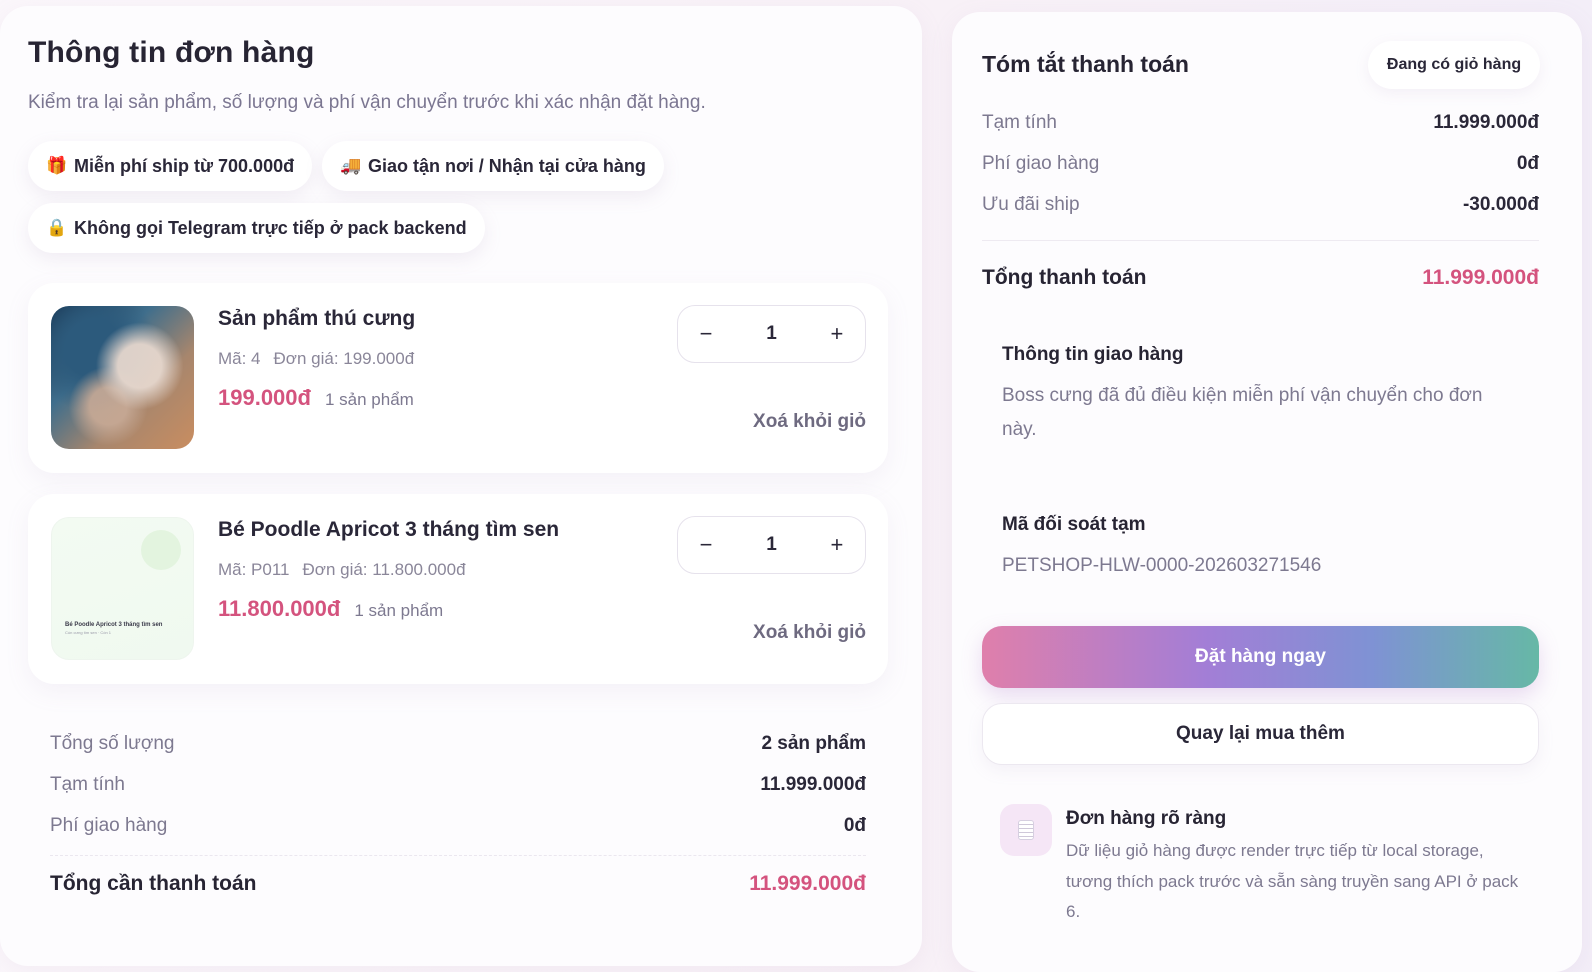 Image resolution: width=1592 pixels, height=972 pixels. I want to click on item-meta: Mã: 4 Đơn giá: 199.000đ, so click(316, 359).